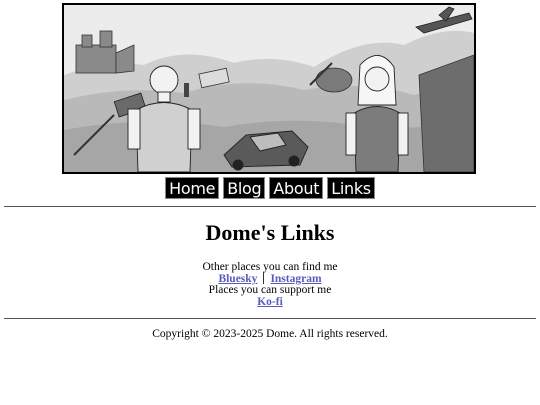  I want to click on nav-home-link: Home, so click(192, 188).